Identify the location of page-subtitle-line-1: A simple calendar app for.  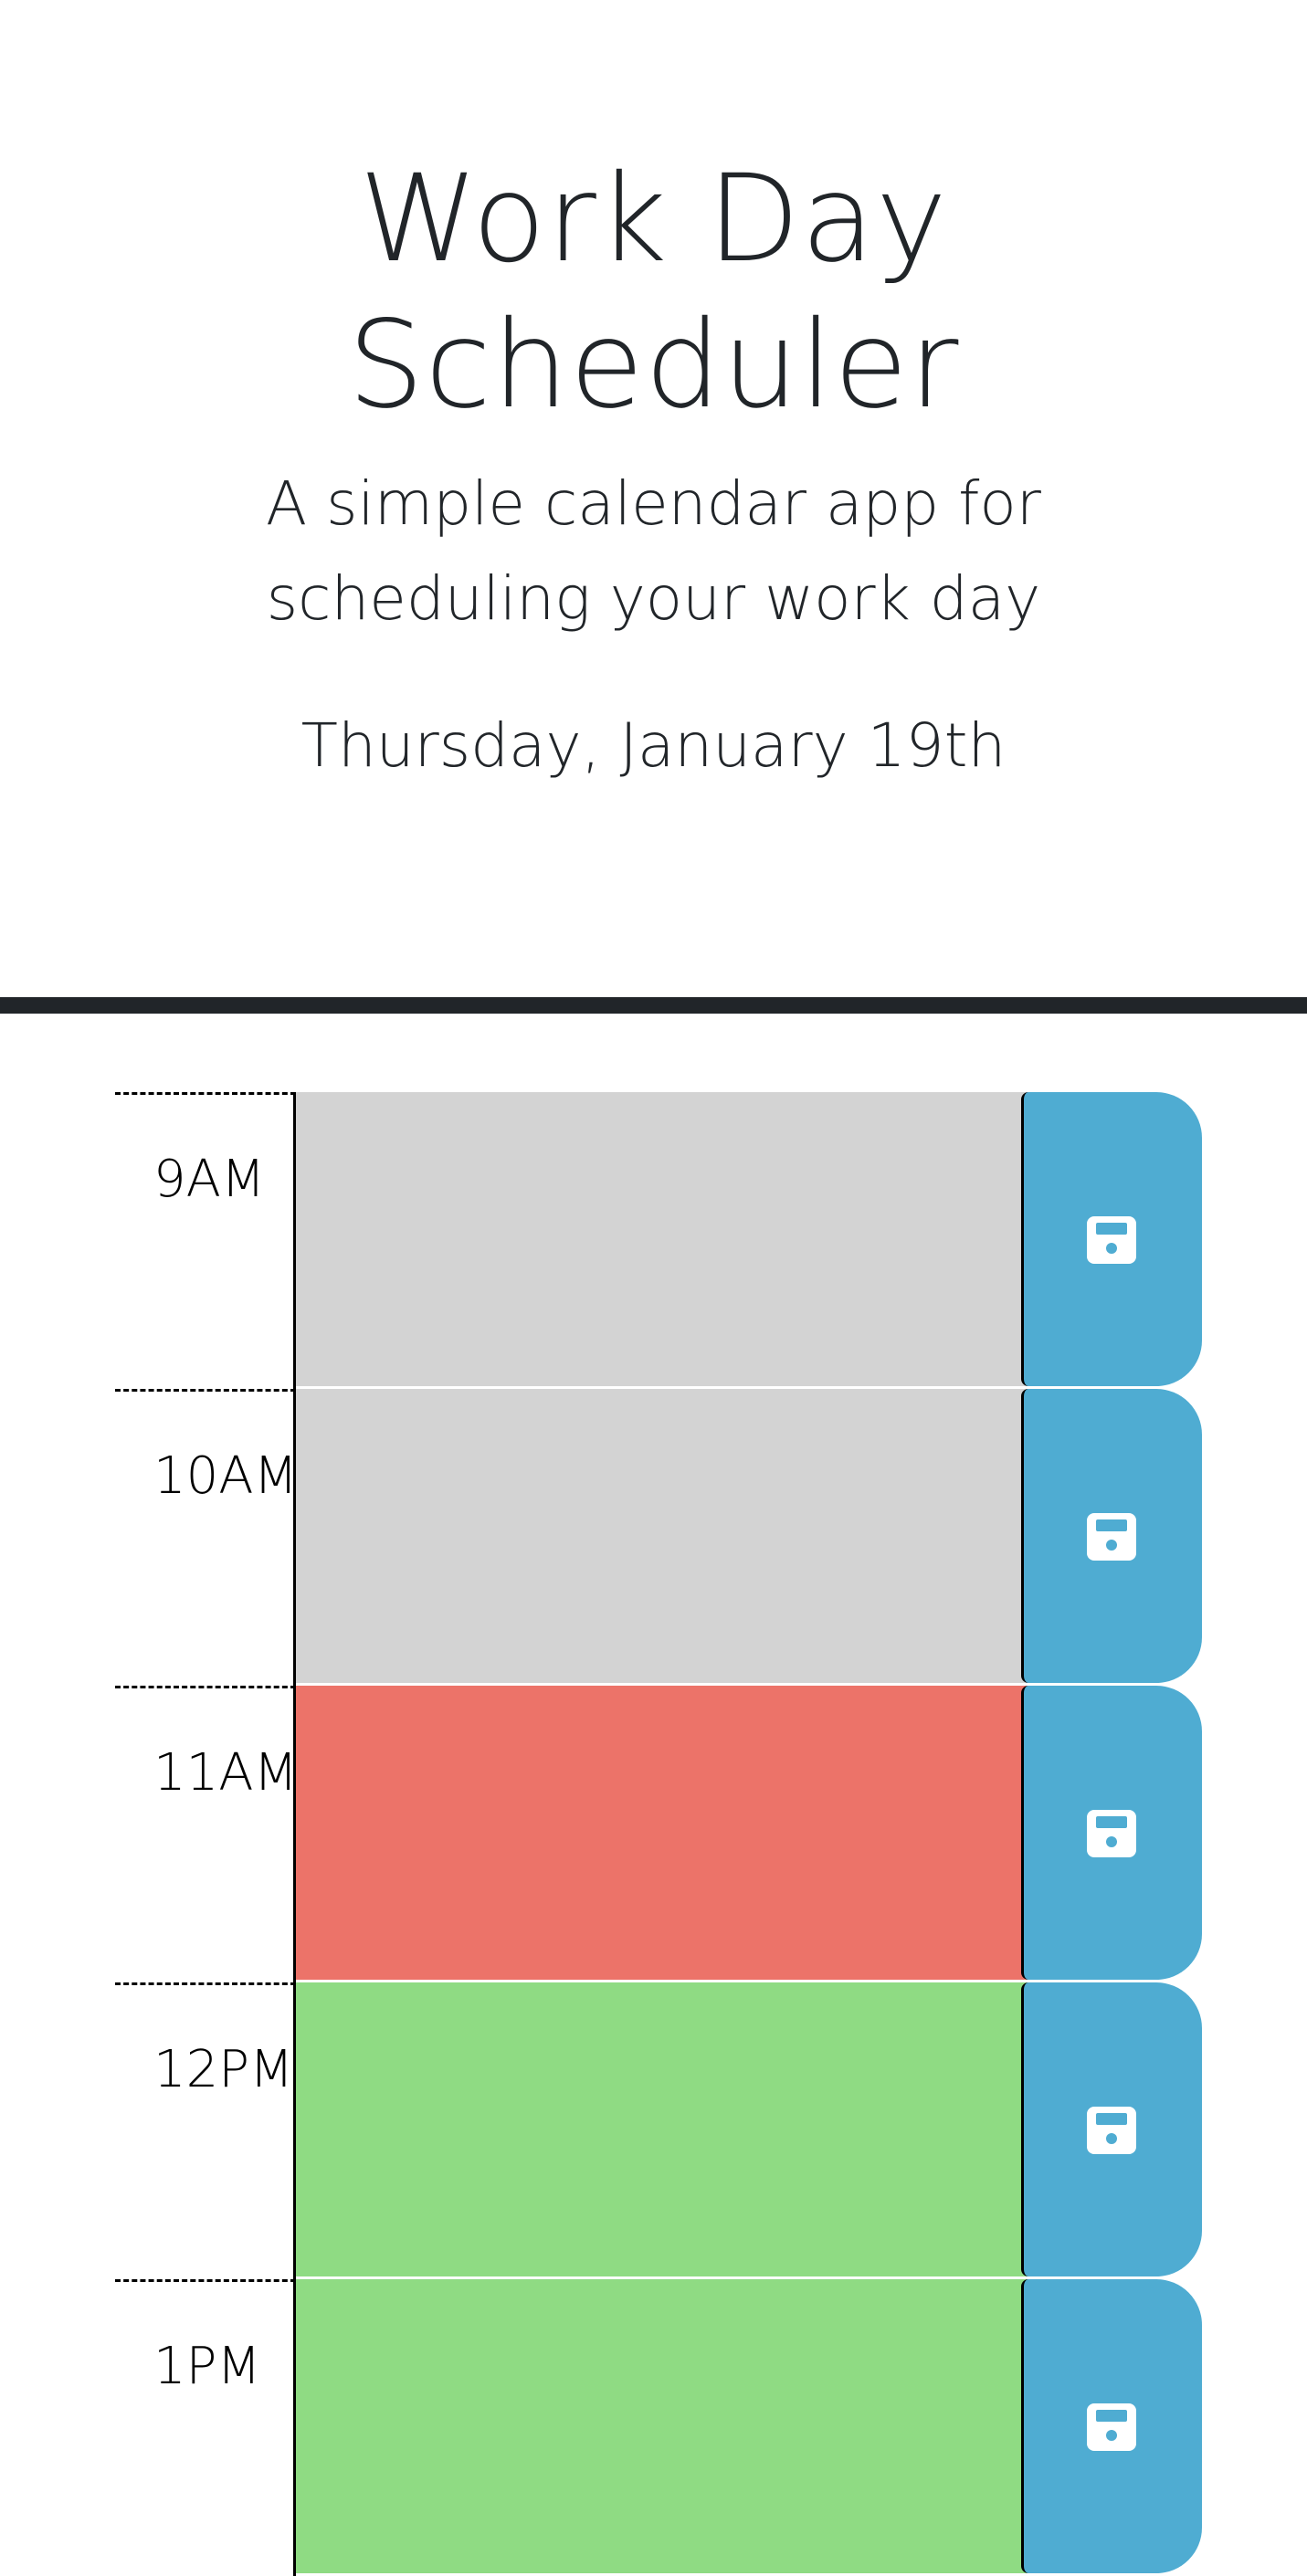
(653, 503).